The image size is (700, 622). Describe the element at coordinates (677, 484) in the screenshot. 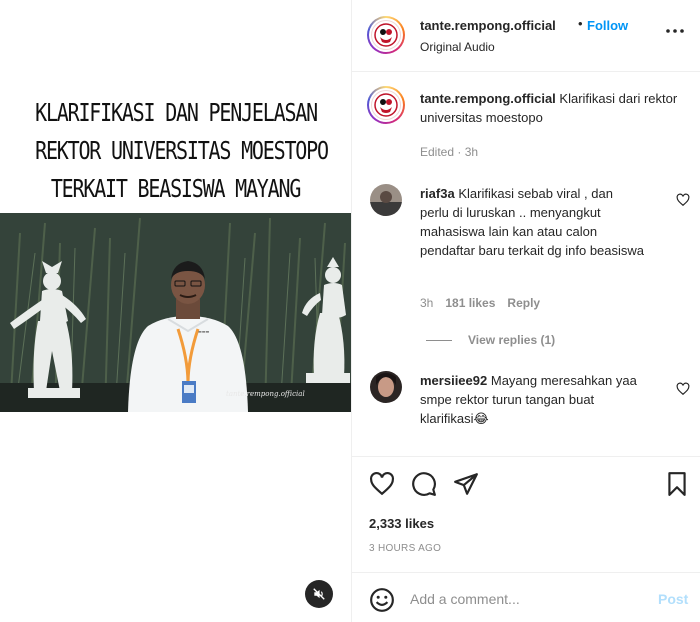

I see `save-bookmark-icon` at that location.